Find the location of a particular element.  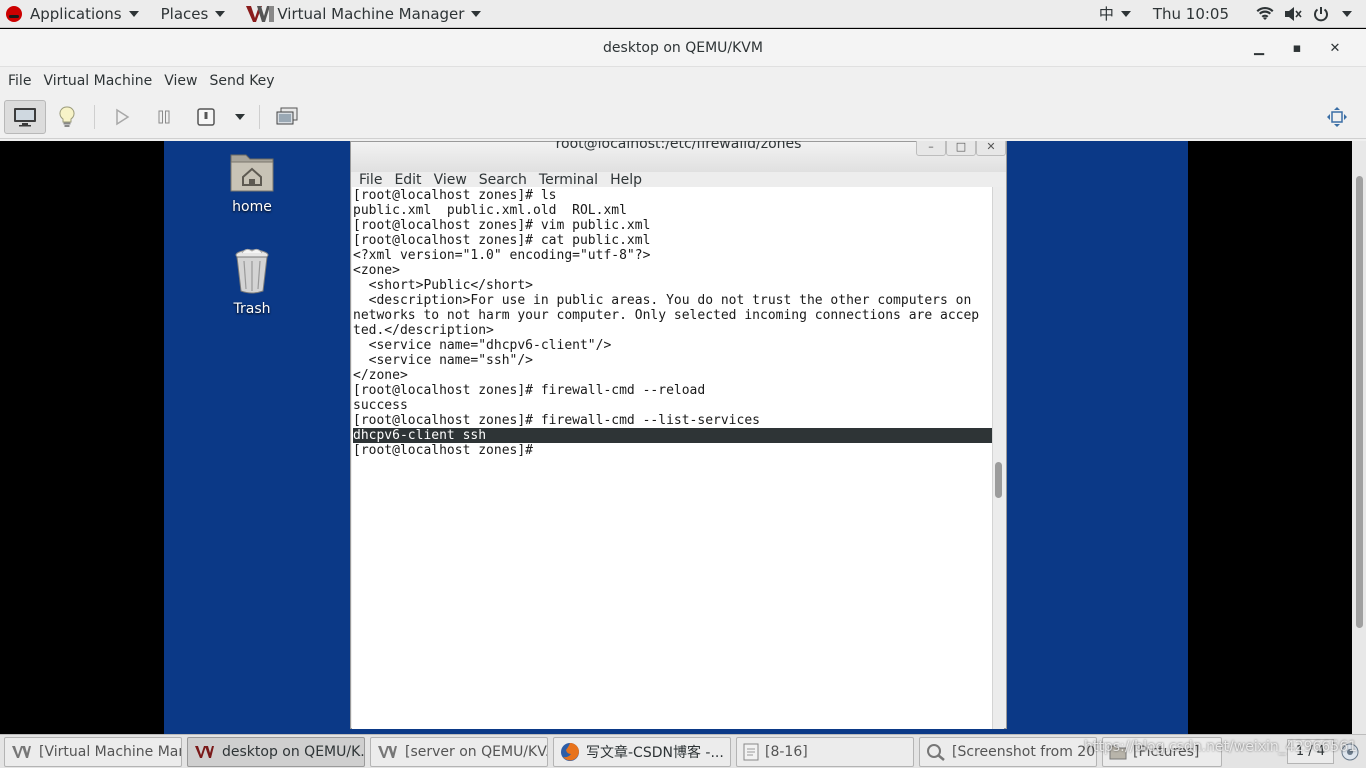

terminal-line: </zone> is located at coordinates (380, 375).